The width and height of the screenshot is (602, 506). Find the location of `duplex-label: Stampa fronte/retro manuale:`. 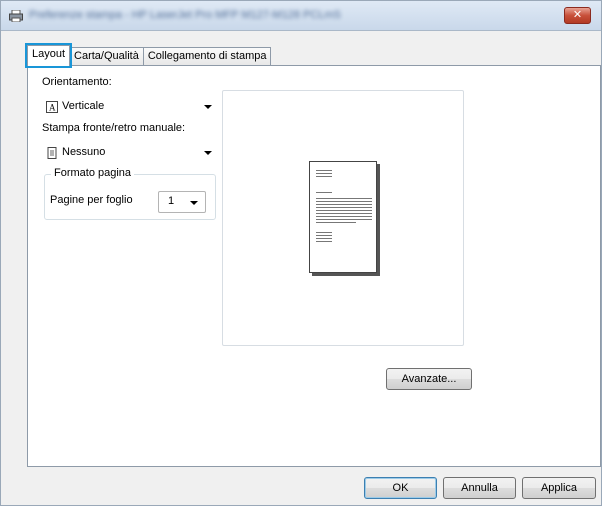

duplex-label: Stampa fronte/retro manuale: is located at coordinates (114, 128).